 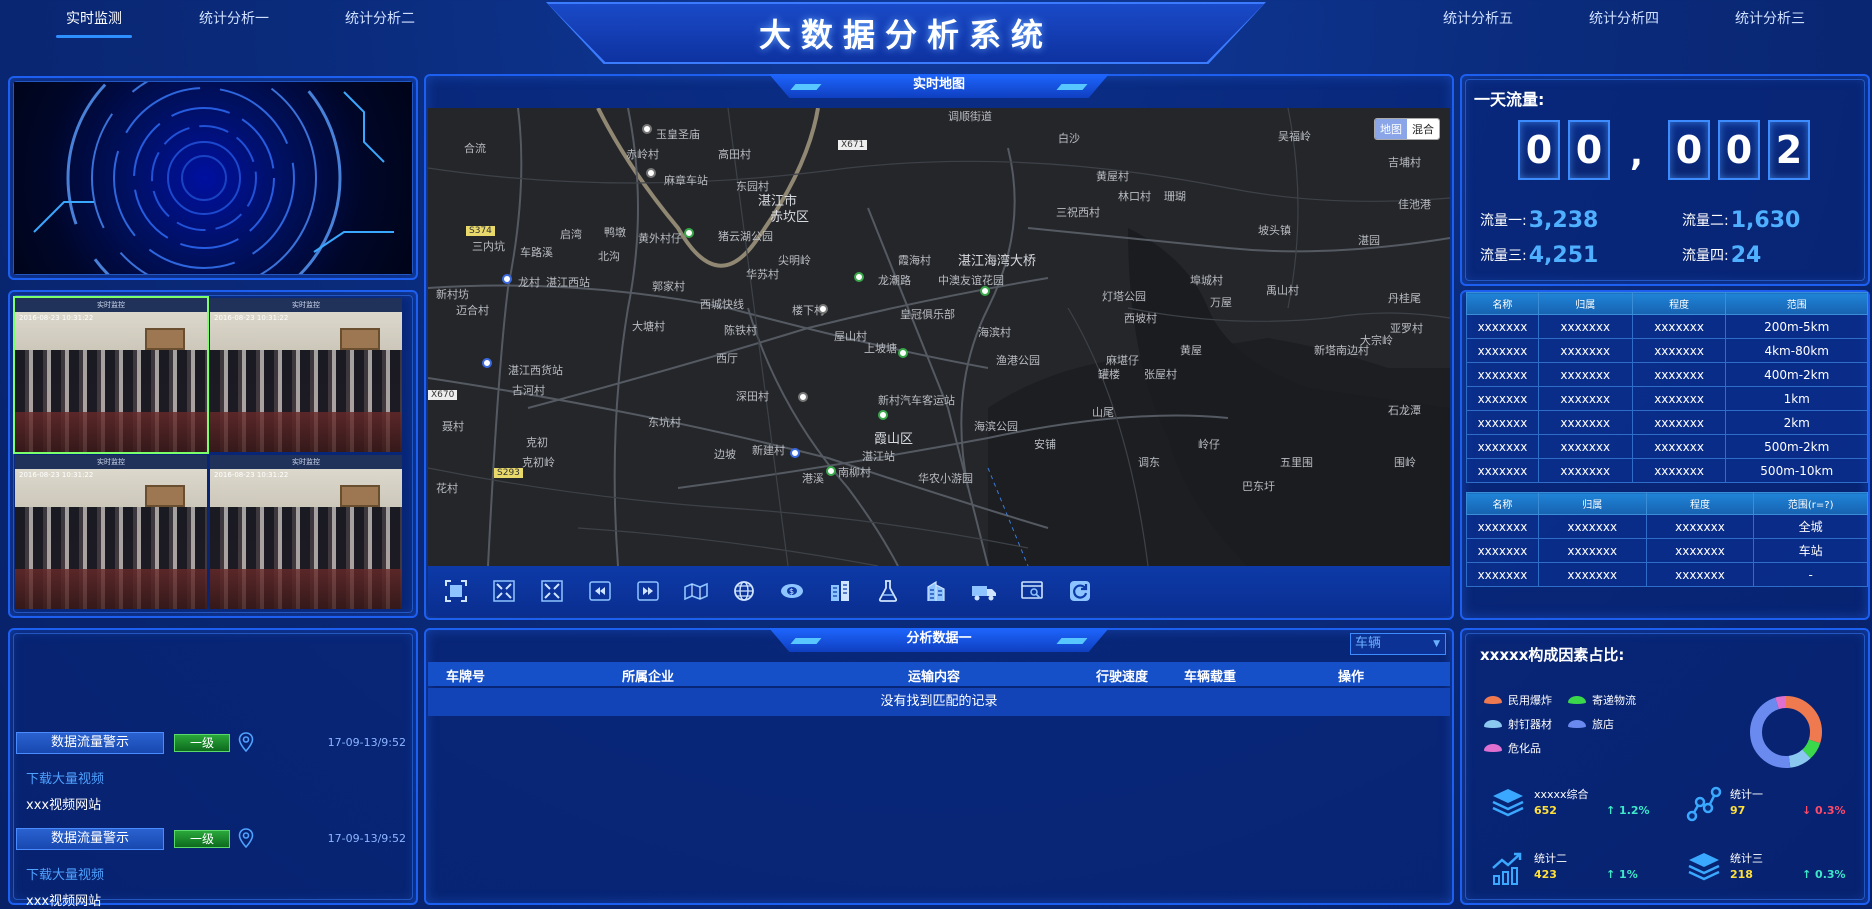 I want to click on map-place-label: 罐楼, so click(x=1109, y=374).